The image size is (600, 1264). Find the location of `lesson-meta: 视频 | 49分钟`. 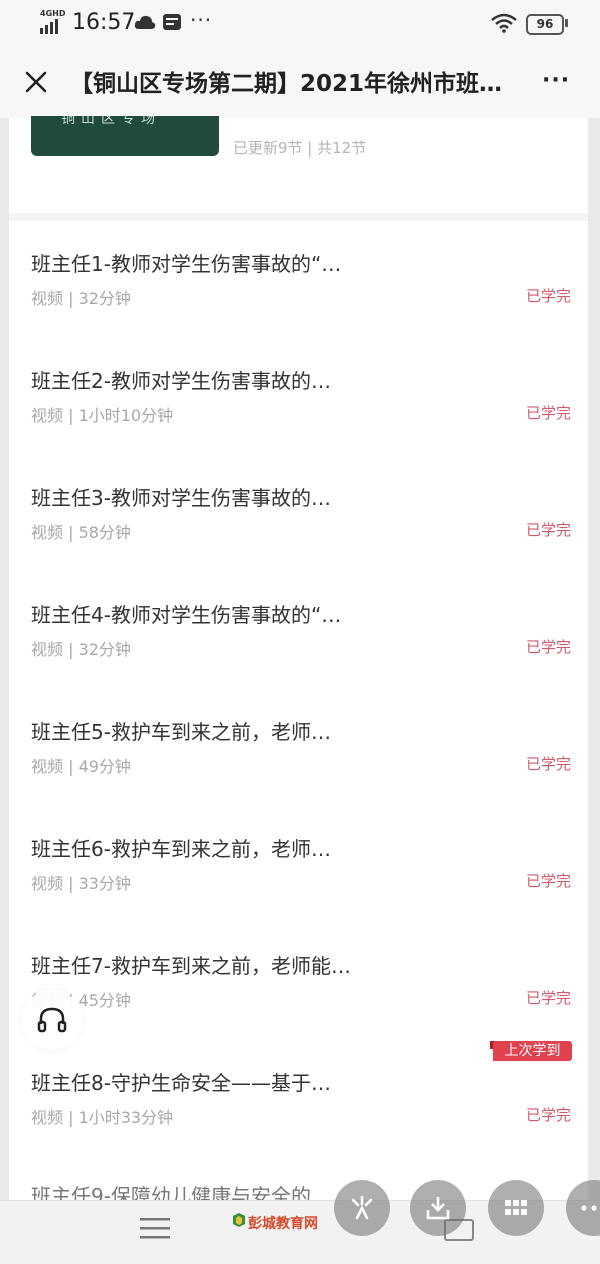

lesson-meta: 视频 | 49分钟 is located at coordinates (81, 766).